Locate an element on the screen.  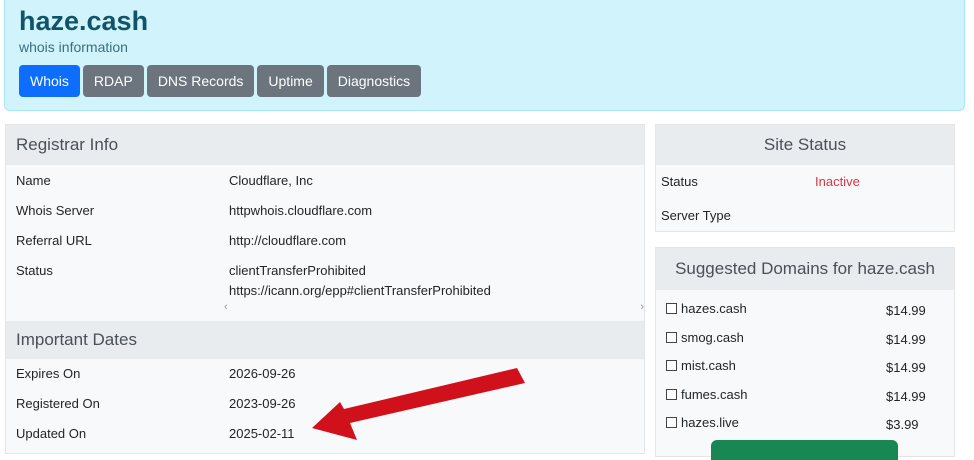
status-value: clientTransferProhibited is located at coordinates (297, 270).